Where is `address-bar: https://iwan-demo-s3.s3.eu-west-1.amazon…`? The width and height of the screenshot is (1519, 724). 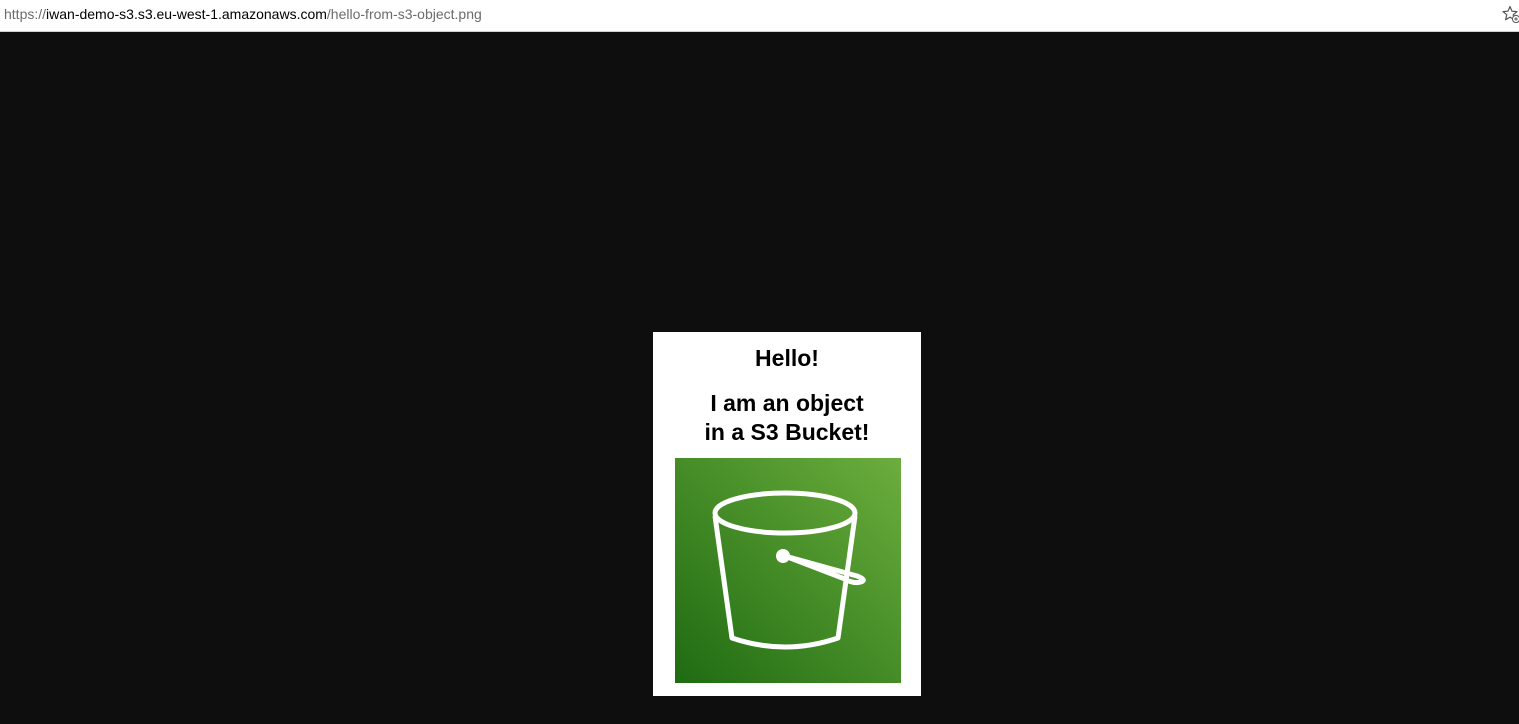 address-bar: https://iwan-demo-s3.s3.eu-west-1.amazon… is located at coordinates (759, 16).